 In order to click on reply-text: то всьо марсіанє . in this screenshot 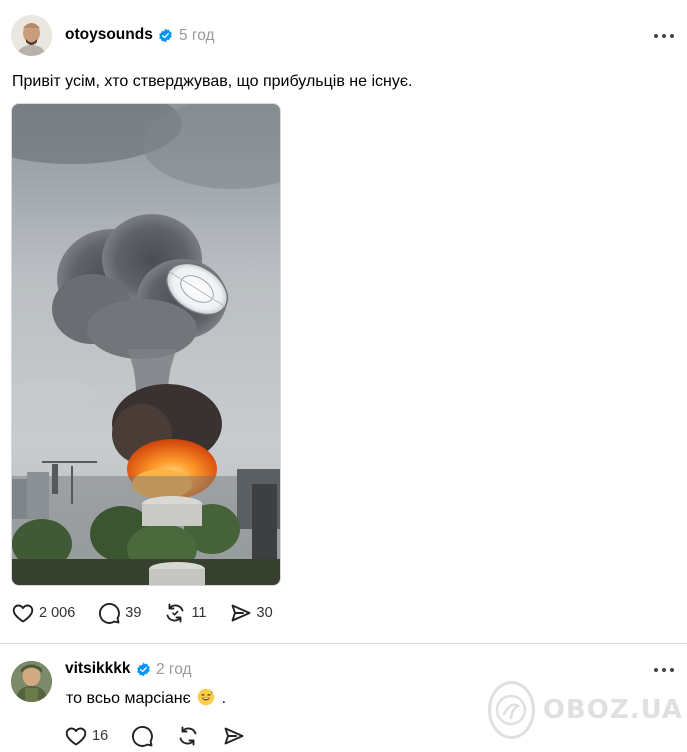, I will do `click(146, 698)`.